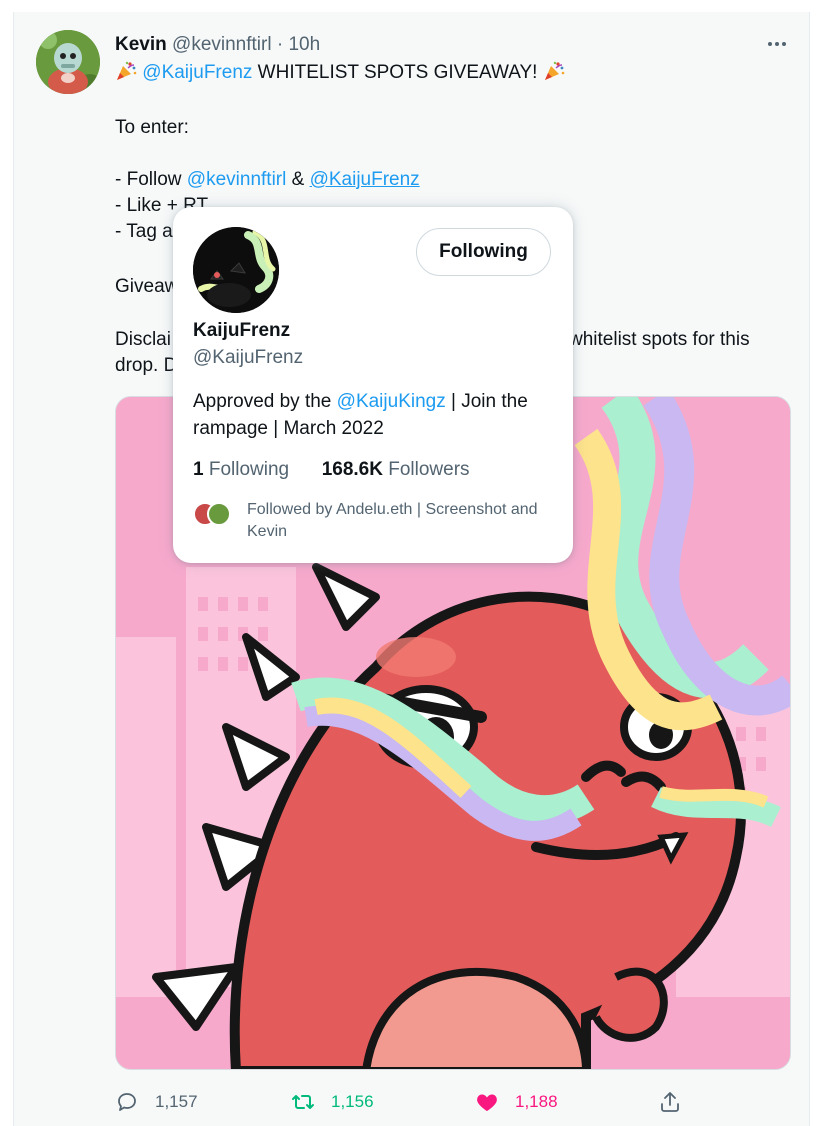  What do you see at coordinates (237, 179) in the screenshot?
I see `mention-kevinnftirl: @kevinnftirl` at bounding box center [237, 179].